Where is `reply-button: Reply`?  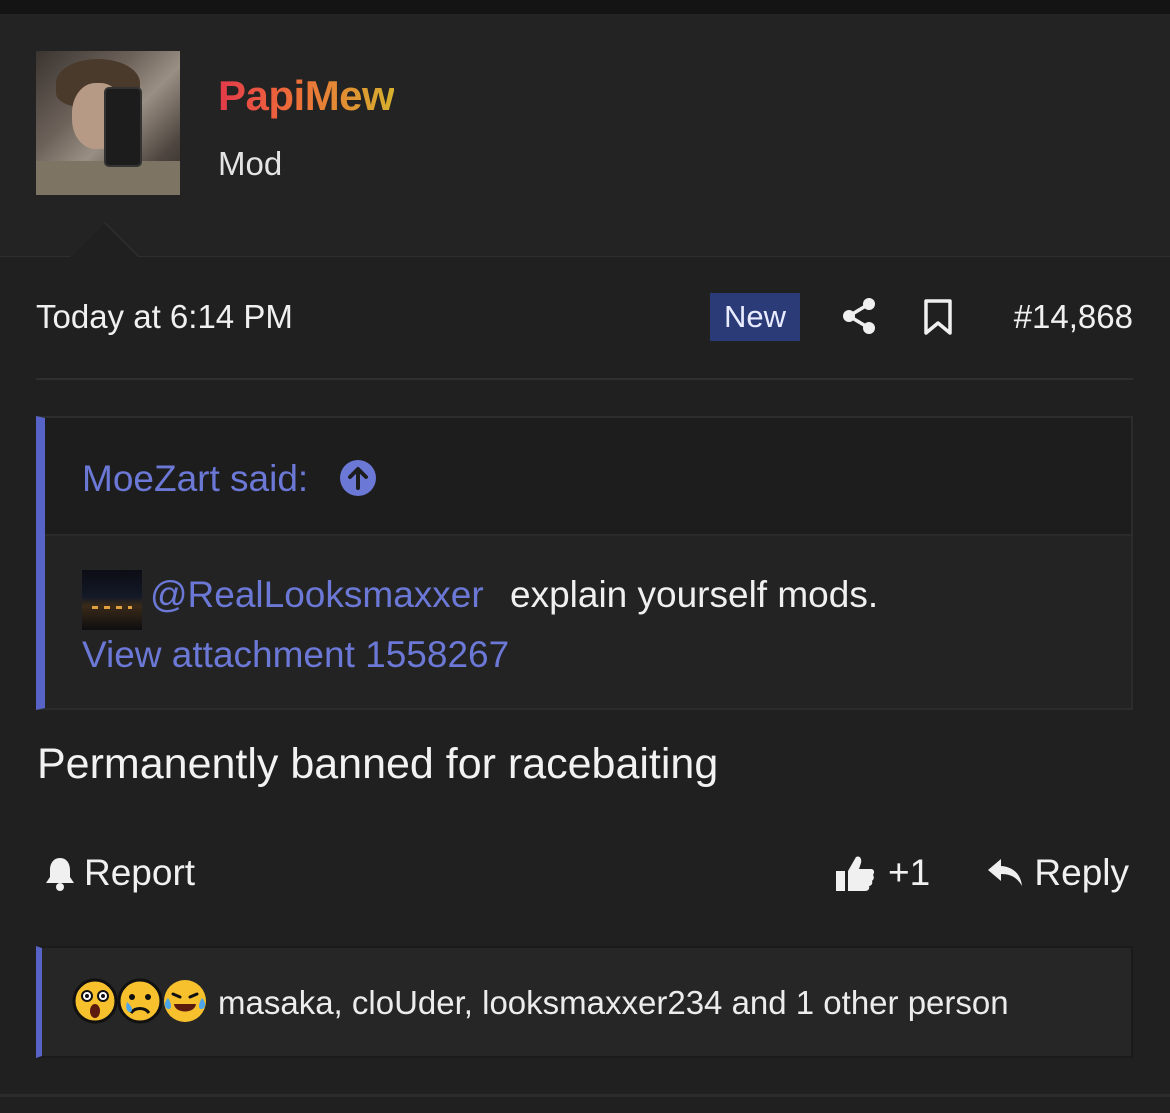
reply-button: Reply is located at coordinates (1057, 873).